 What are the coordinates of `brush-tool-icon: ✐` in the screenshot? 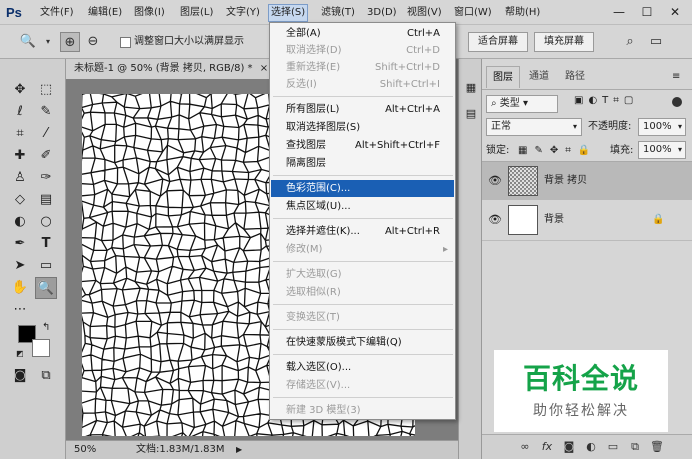 It's located at (46, 156).